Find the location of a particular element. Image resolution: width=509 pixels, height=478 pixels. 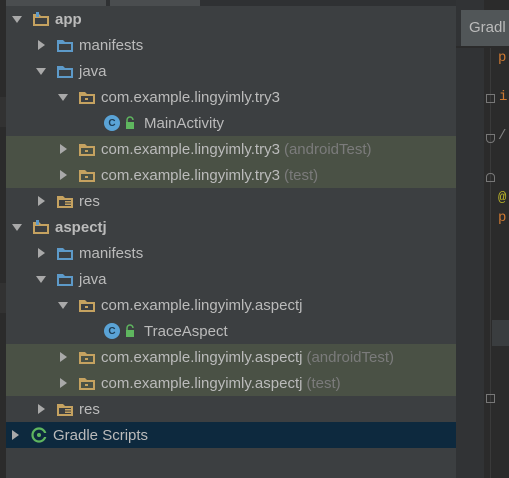

tree-item-aspectj-module: aspectj is located at coordinates (233, 227).